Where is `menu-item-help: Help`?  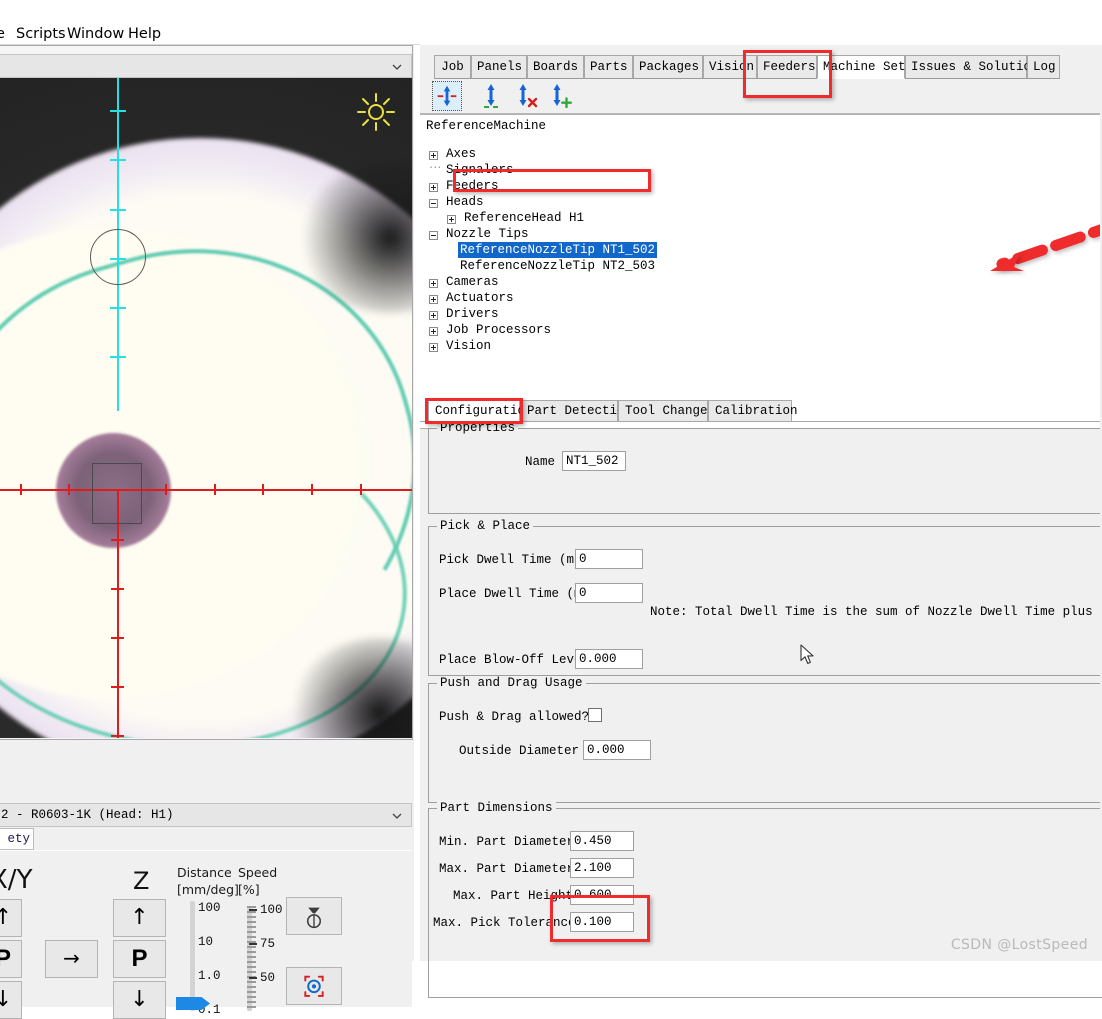 menu-item-help: Help is located at coordinates (144, 34).